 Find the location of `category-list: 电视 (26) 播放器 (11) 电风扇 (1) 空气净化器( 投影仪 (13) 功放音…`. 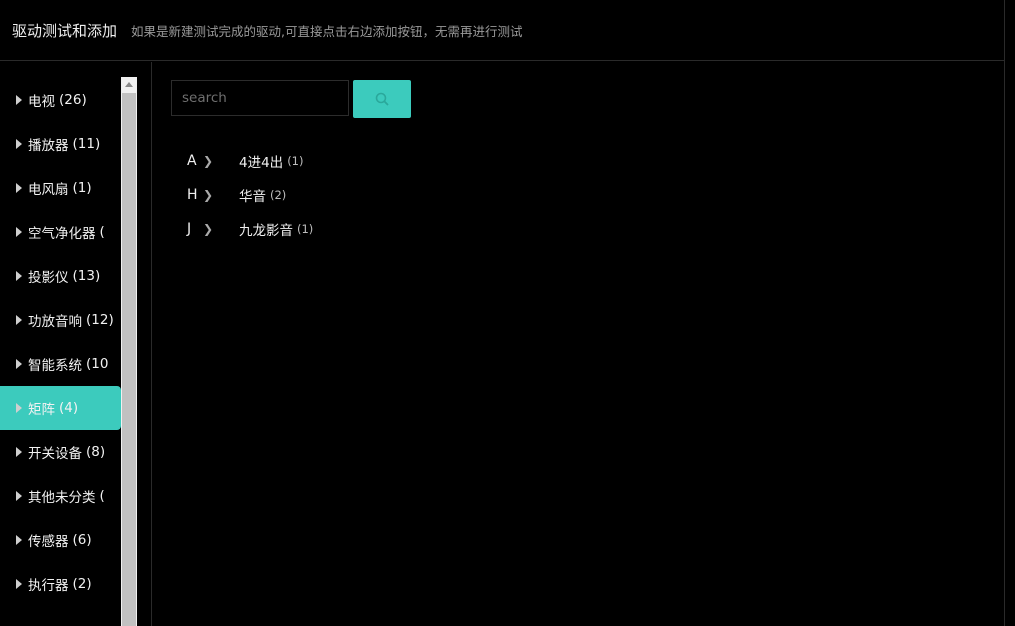

category-list: 电视 (26) 播放器 (11) 电风扇 (1) 空气净化器( 投影仪 (13) 功放音… is located at coordinates (60, 342).